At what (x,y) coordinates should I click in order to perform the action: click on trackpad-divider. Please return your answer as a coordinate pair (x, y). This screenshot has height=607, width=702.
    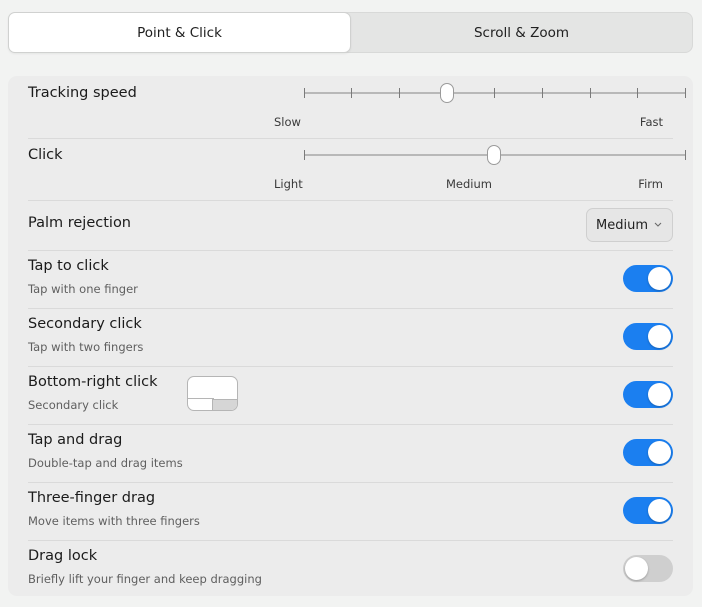
    Looking at the image, I should click on (201, 398).